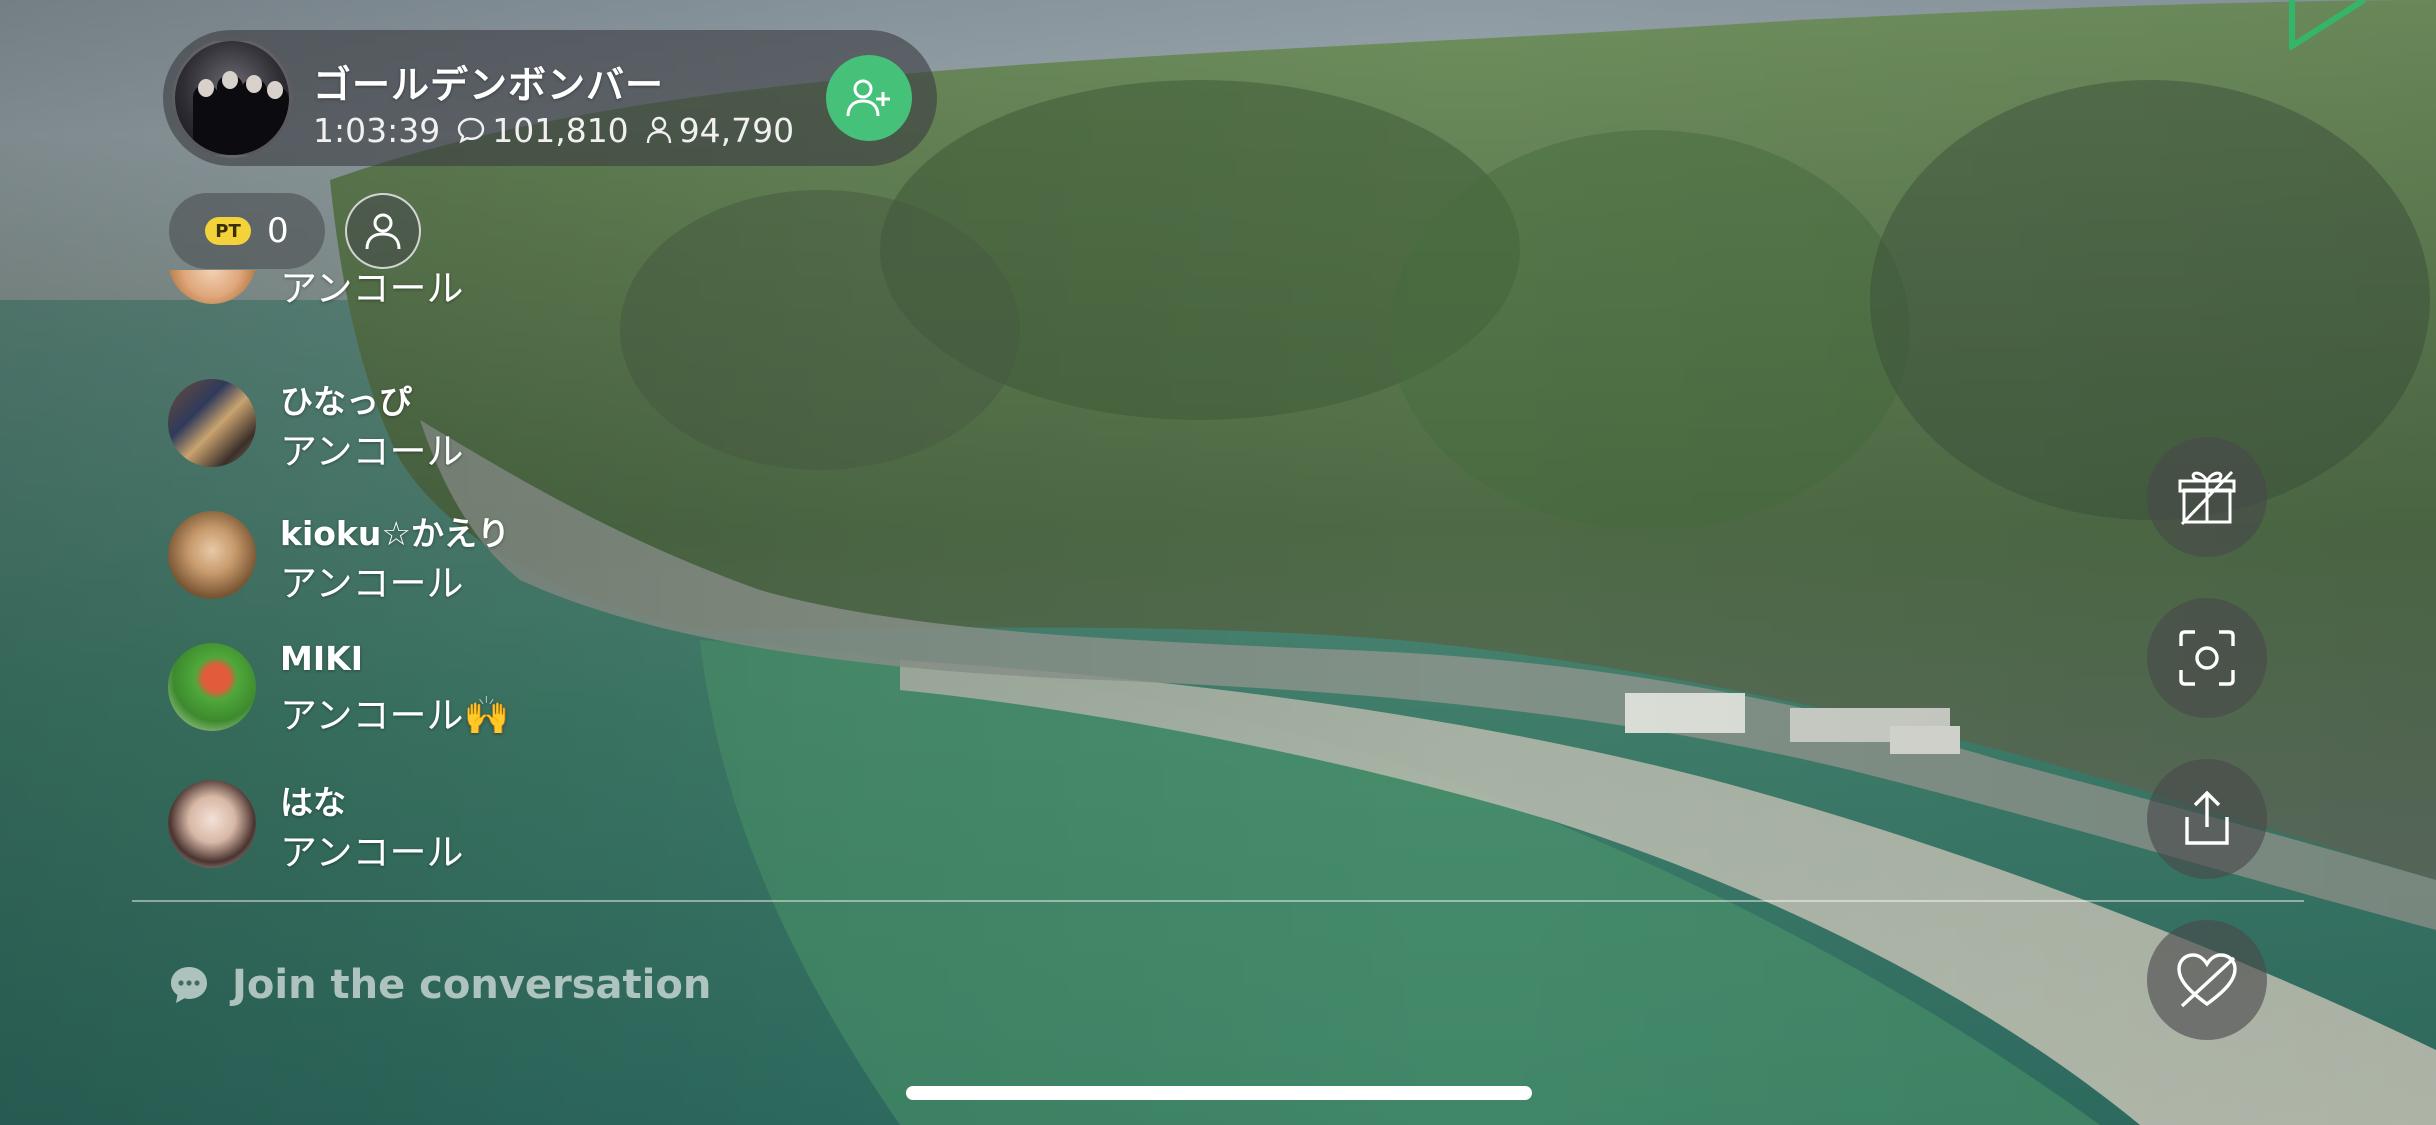  I want to click on comment-text: アンコール🙌, so click(395, 715).